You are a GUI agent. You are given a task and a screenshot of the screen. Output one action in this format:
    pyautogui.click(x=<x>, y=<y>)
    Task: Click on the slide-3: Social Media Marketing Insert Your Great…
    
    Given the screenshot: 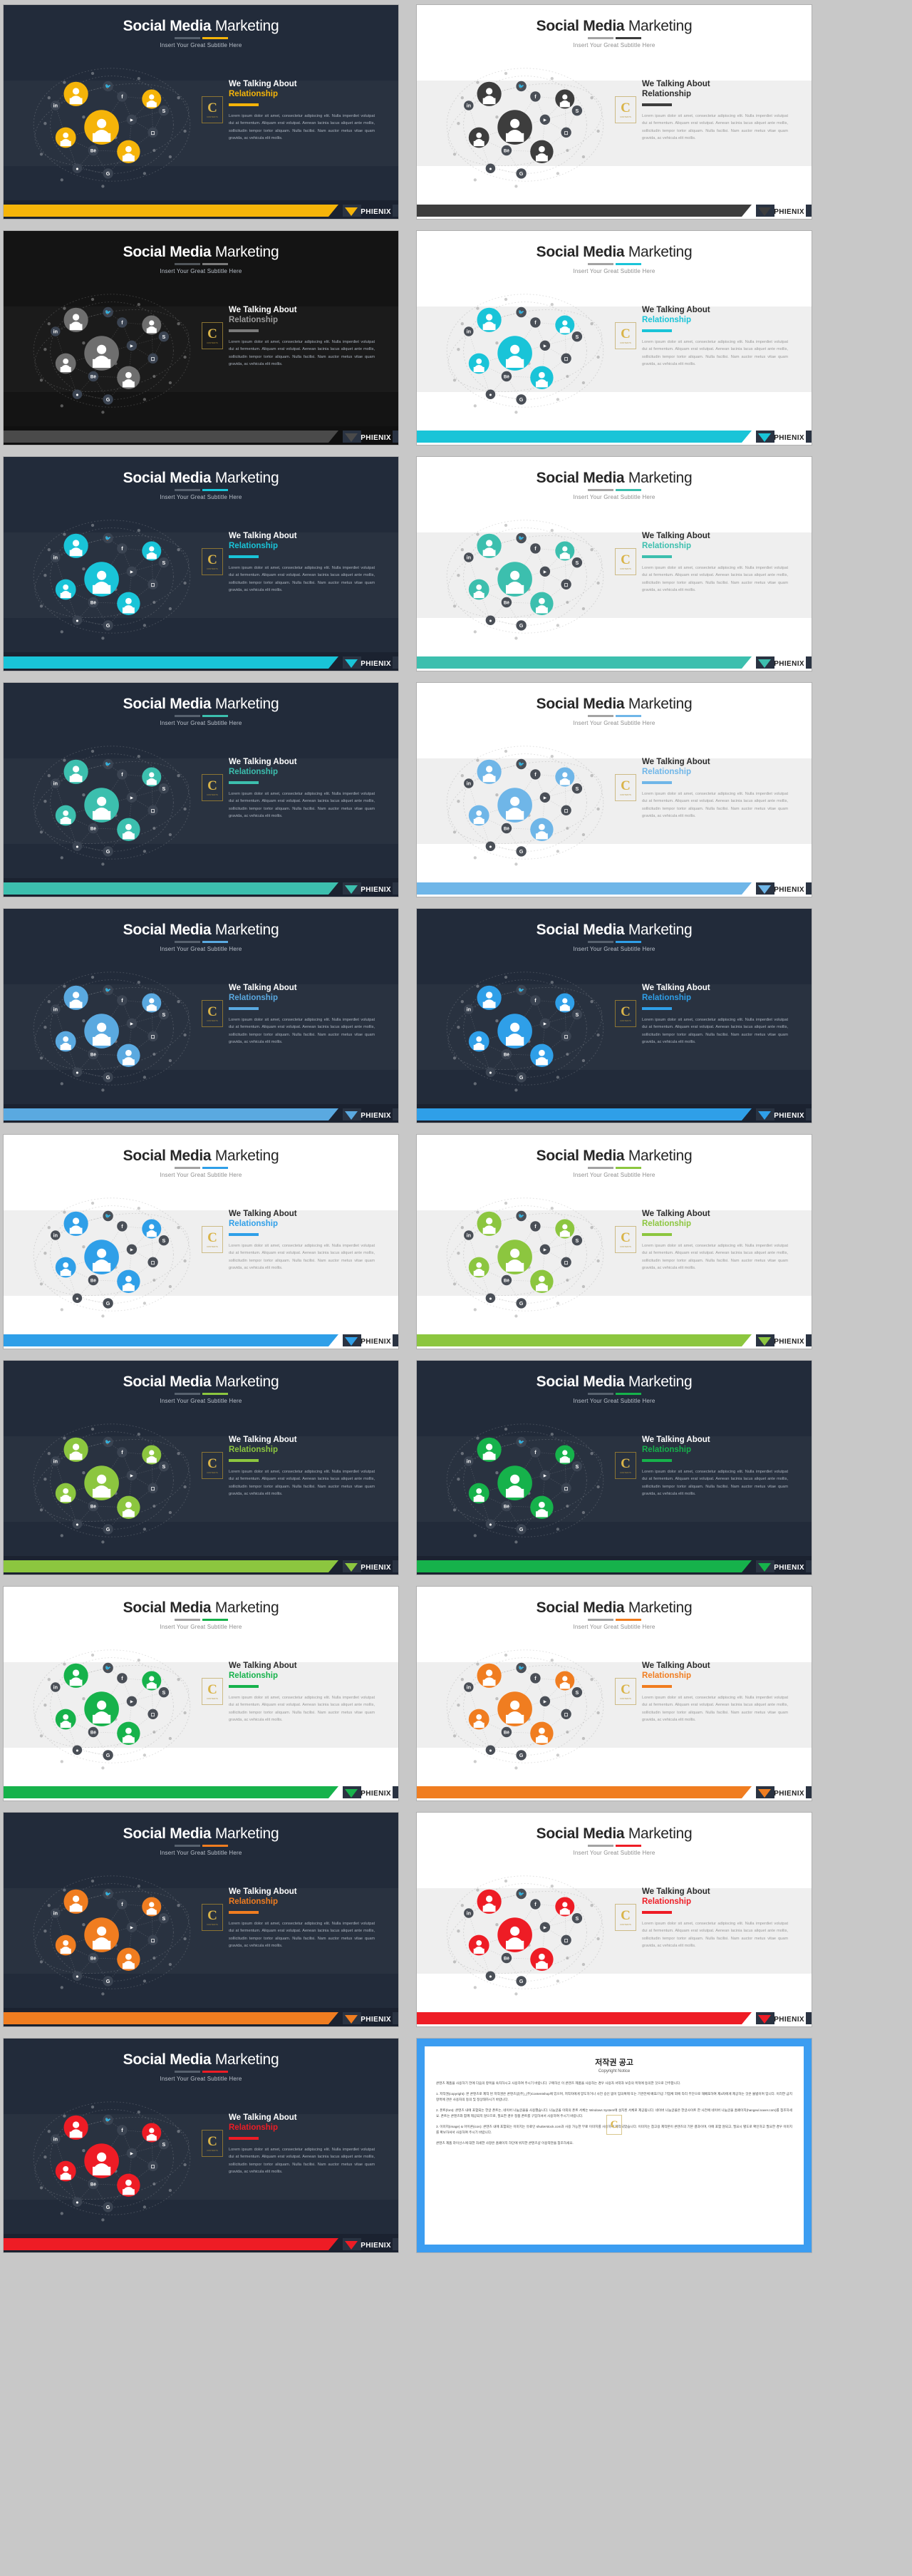 What is the action you would take?
    pyautogui.click(x=201, y=337)
    